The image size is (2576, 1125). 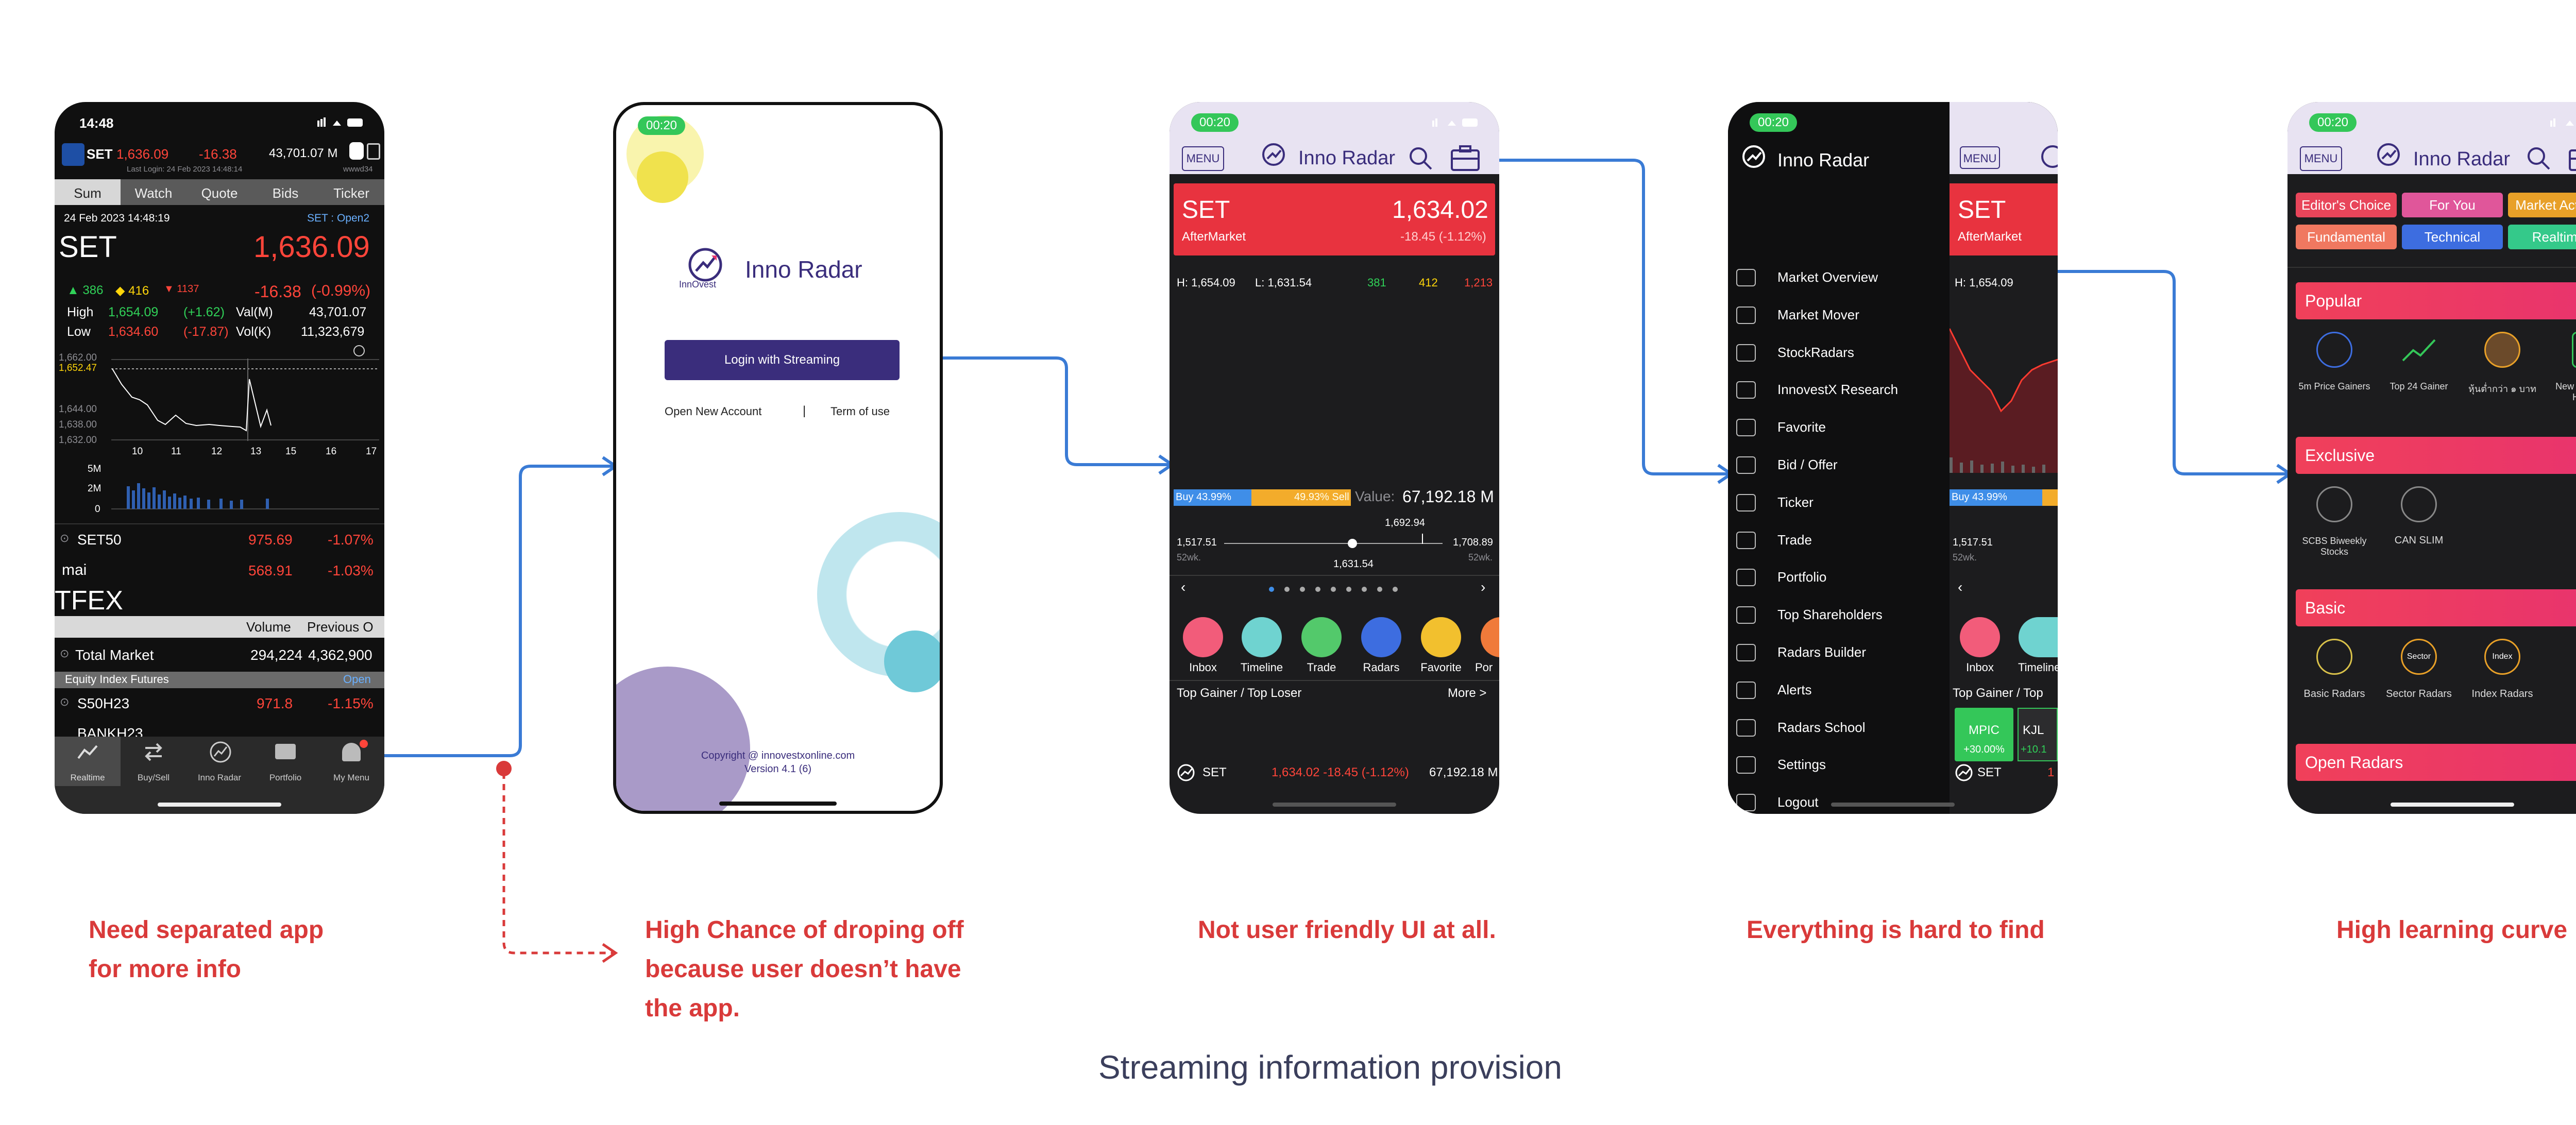 What do you see at coordinates (2436, 762) in the screenshot?
I see `section-open-radars: Open Radars` at bounding box center [2436, 762].